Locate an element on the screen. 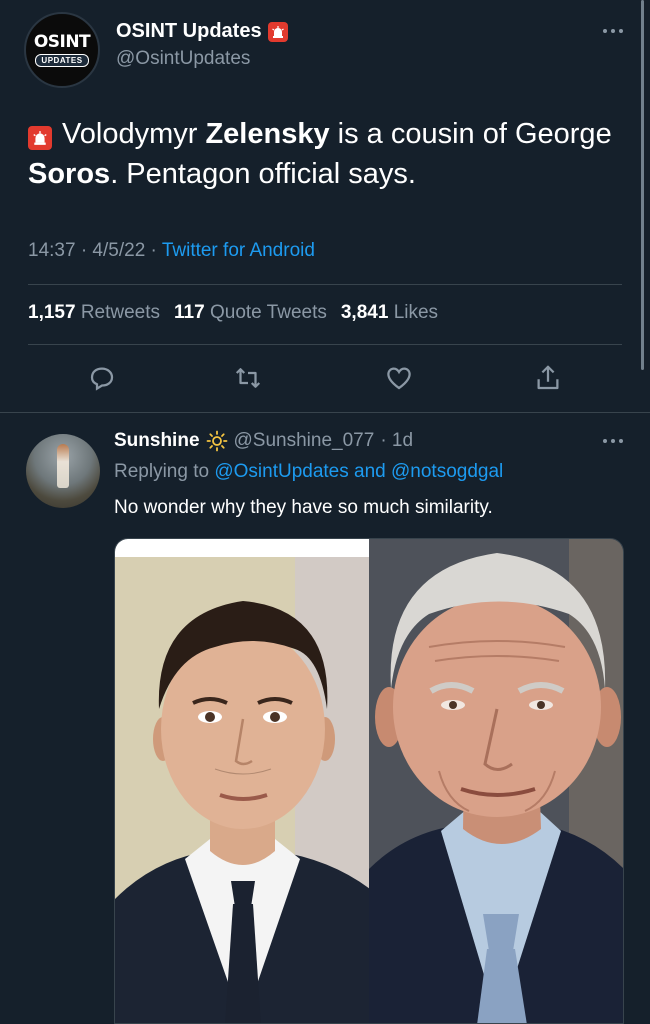 This screenshot has height=1024, width=650. share-icon is located at coordinates (548, 378).